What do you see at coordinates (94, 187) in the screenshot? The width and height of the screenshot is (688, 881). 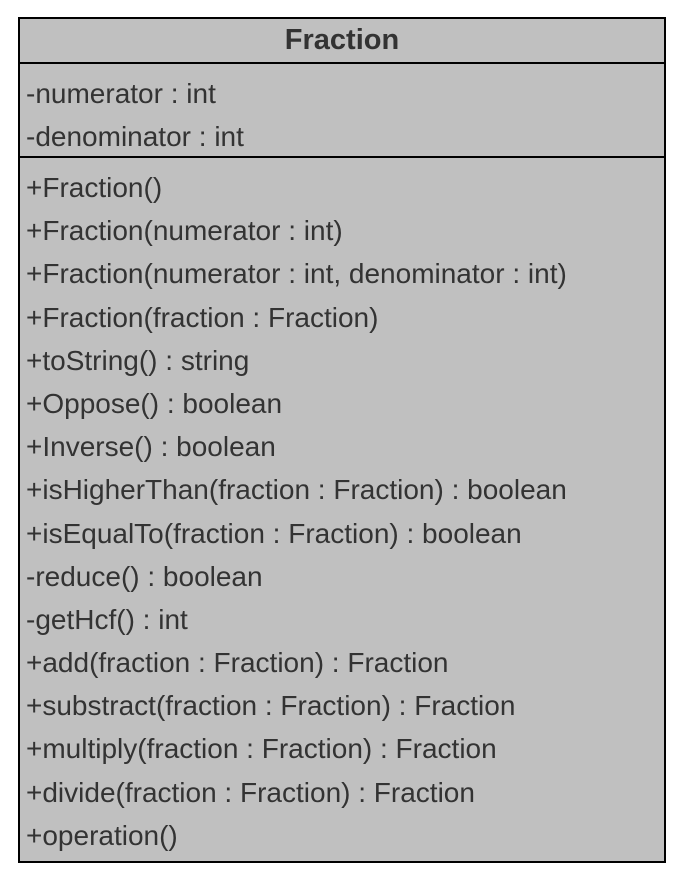 I see `operation-item: +Fraction()` at bounding box center [94, 187].